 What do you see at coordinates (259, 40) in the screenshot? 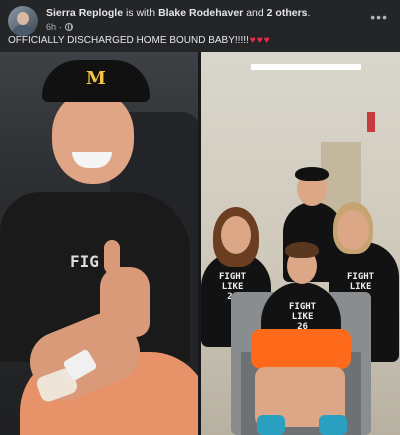
I see `heart-emoji-2: ♥` at bounding box center [259, 40].